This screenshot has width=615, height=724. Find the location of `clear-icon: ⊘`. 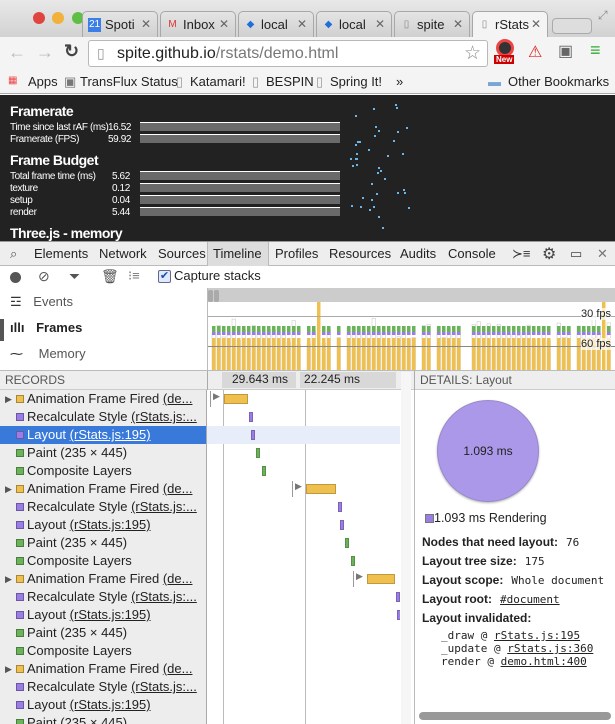

clear-icon: ⊘ is located at coordinates (44, 276).